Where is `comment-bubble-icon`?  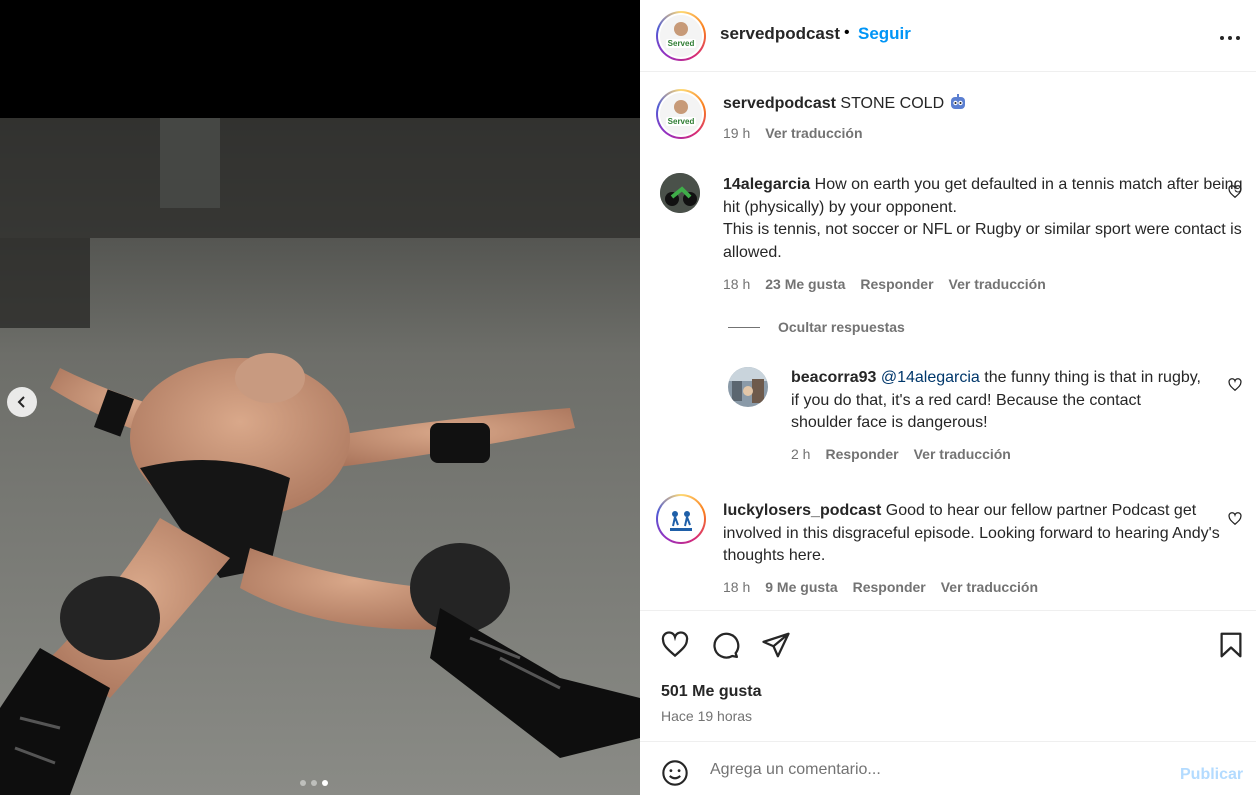 comment-bubble-icon is located at coordinates (726, 645).